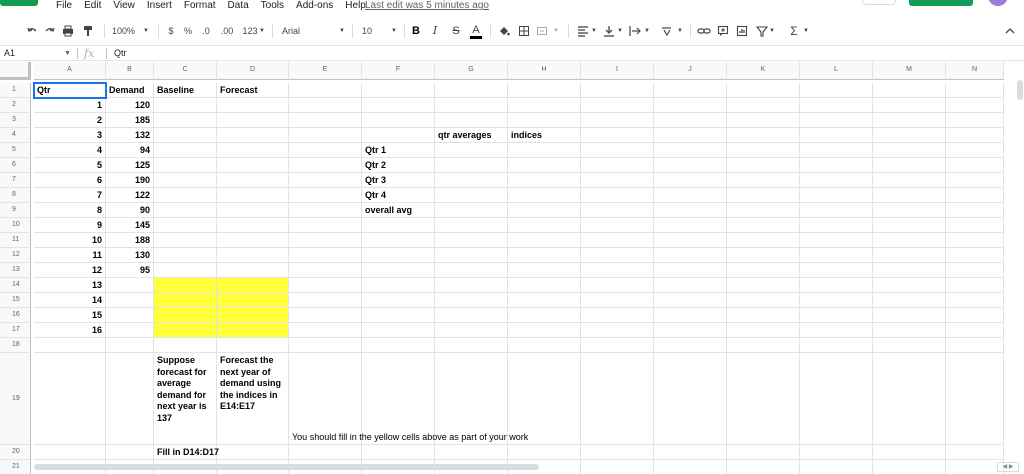 This screenshot has height=474, width=1024. What do you see at coordinates (398, 315) in the screenshot?
I see `cell-f16` at bounding box center [398, 315].